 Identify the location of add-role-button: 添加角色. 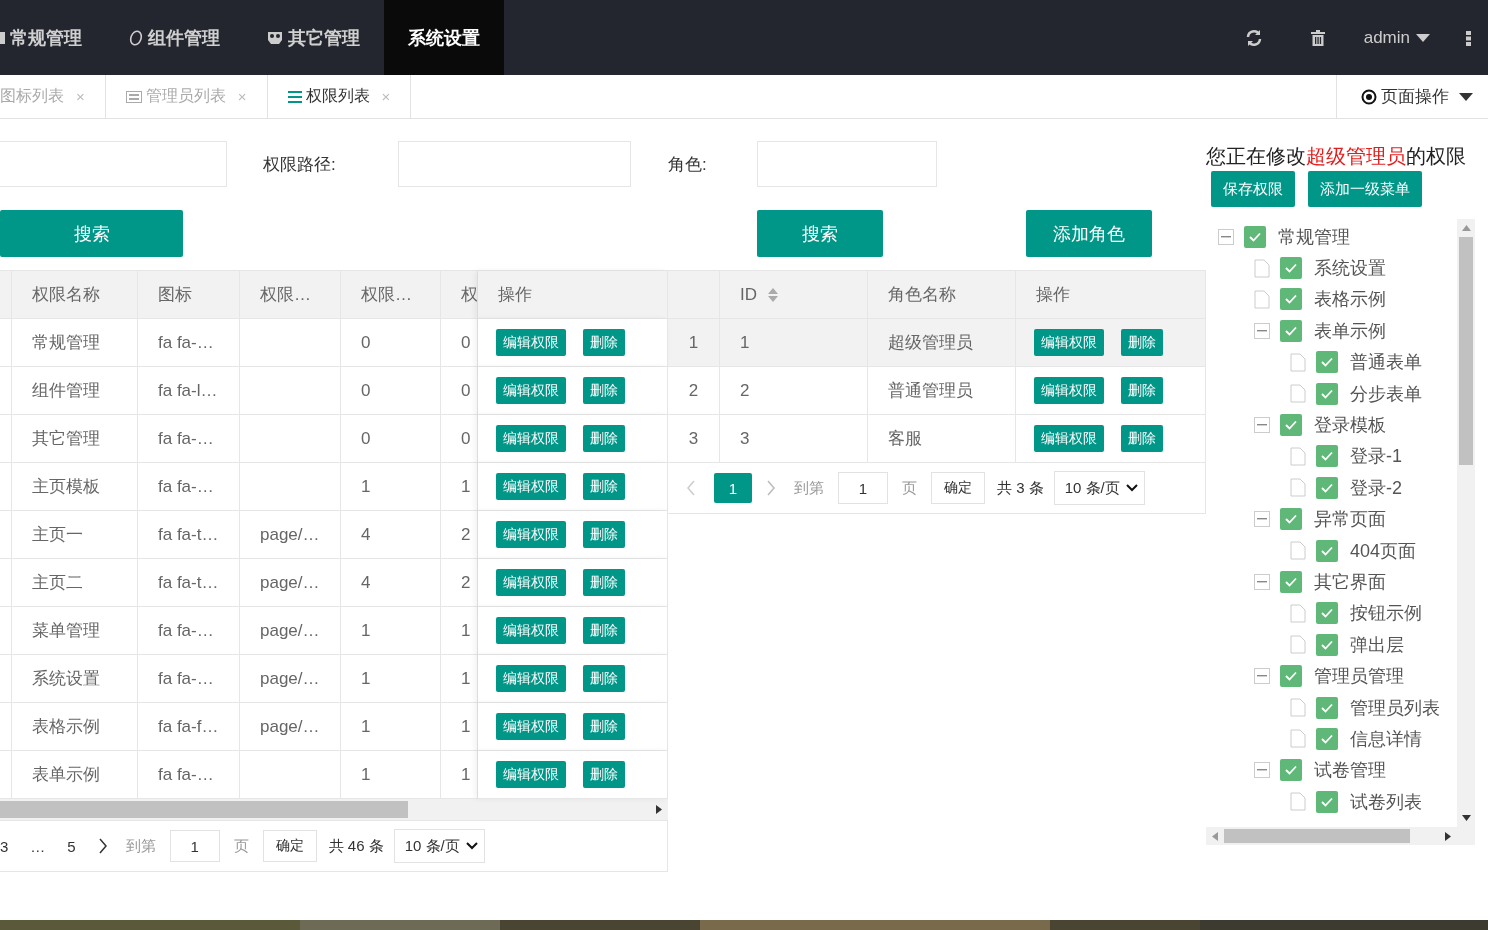
(1089, 233).